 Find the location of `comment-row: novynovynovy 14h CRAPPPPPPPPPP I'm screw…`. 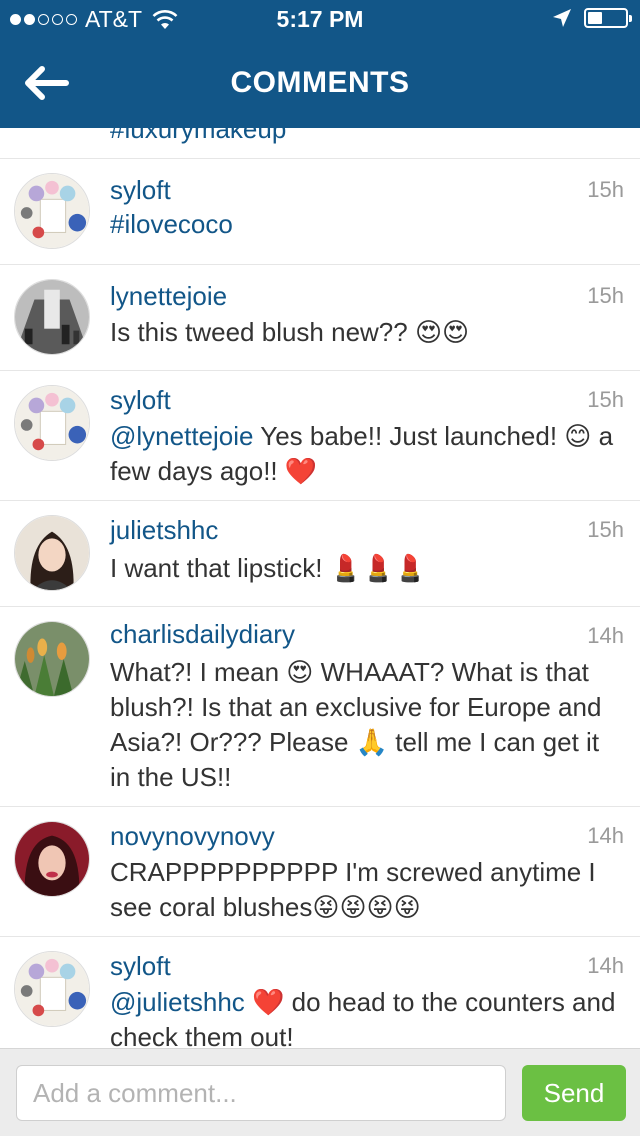

comment-row: novynovynovy 14h CRAPPPPPPPPPP I'm screw… is located at coordinates (320, 871).